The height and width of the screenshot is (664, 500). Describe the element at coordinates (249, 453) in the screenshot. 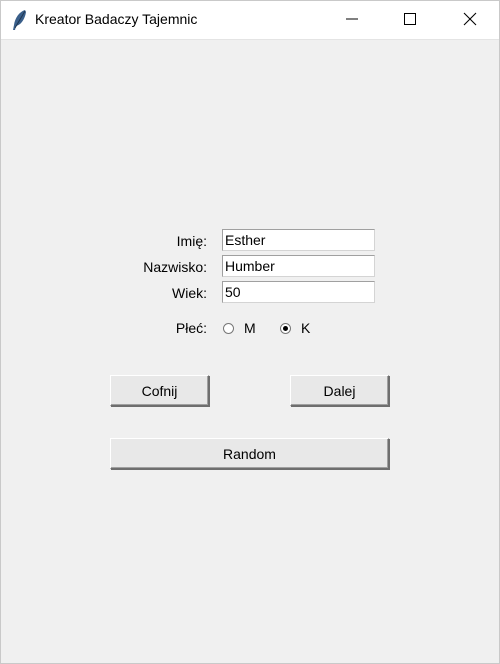

I see `random-button: Random` at that location.